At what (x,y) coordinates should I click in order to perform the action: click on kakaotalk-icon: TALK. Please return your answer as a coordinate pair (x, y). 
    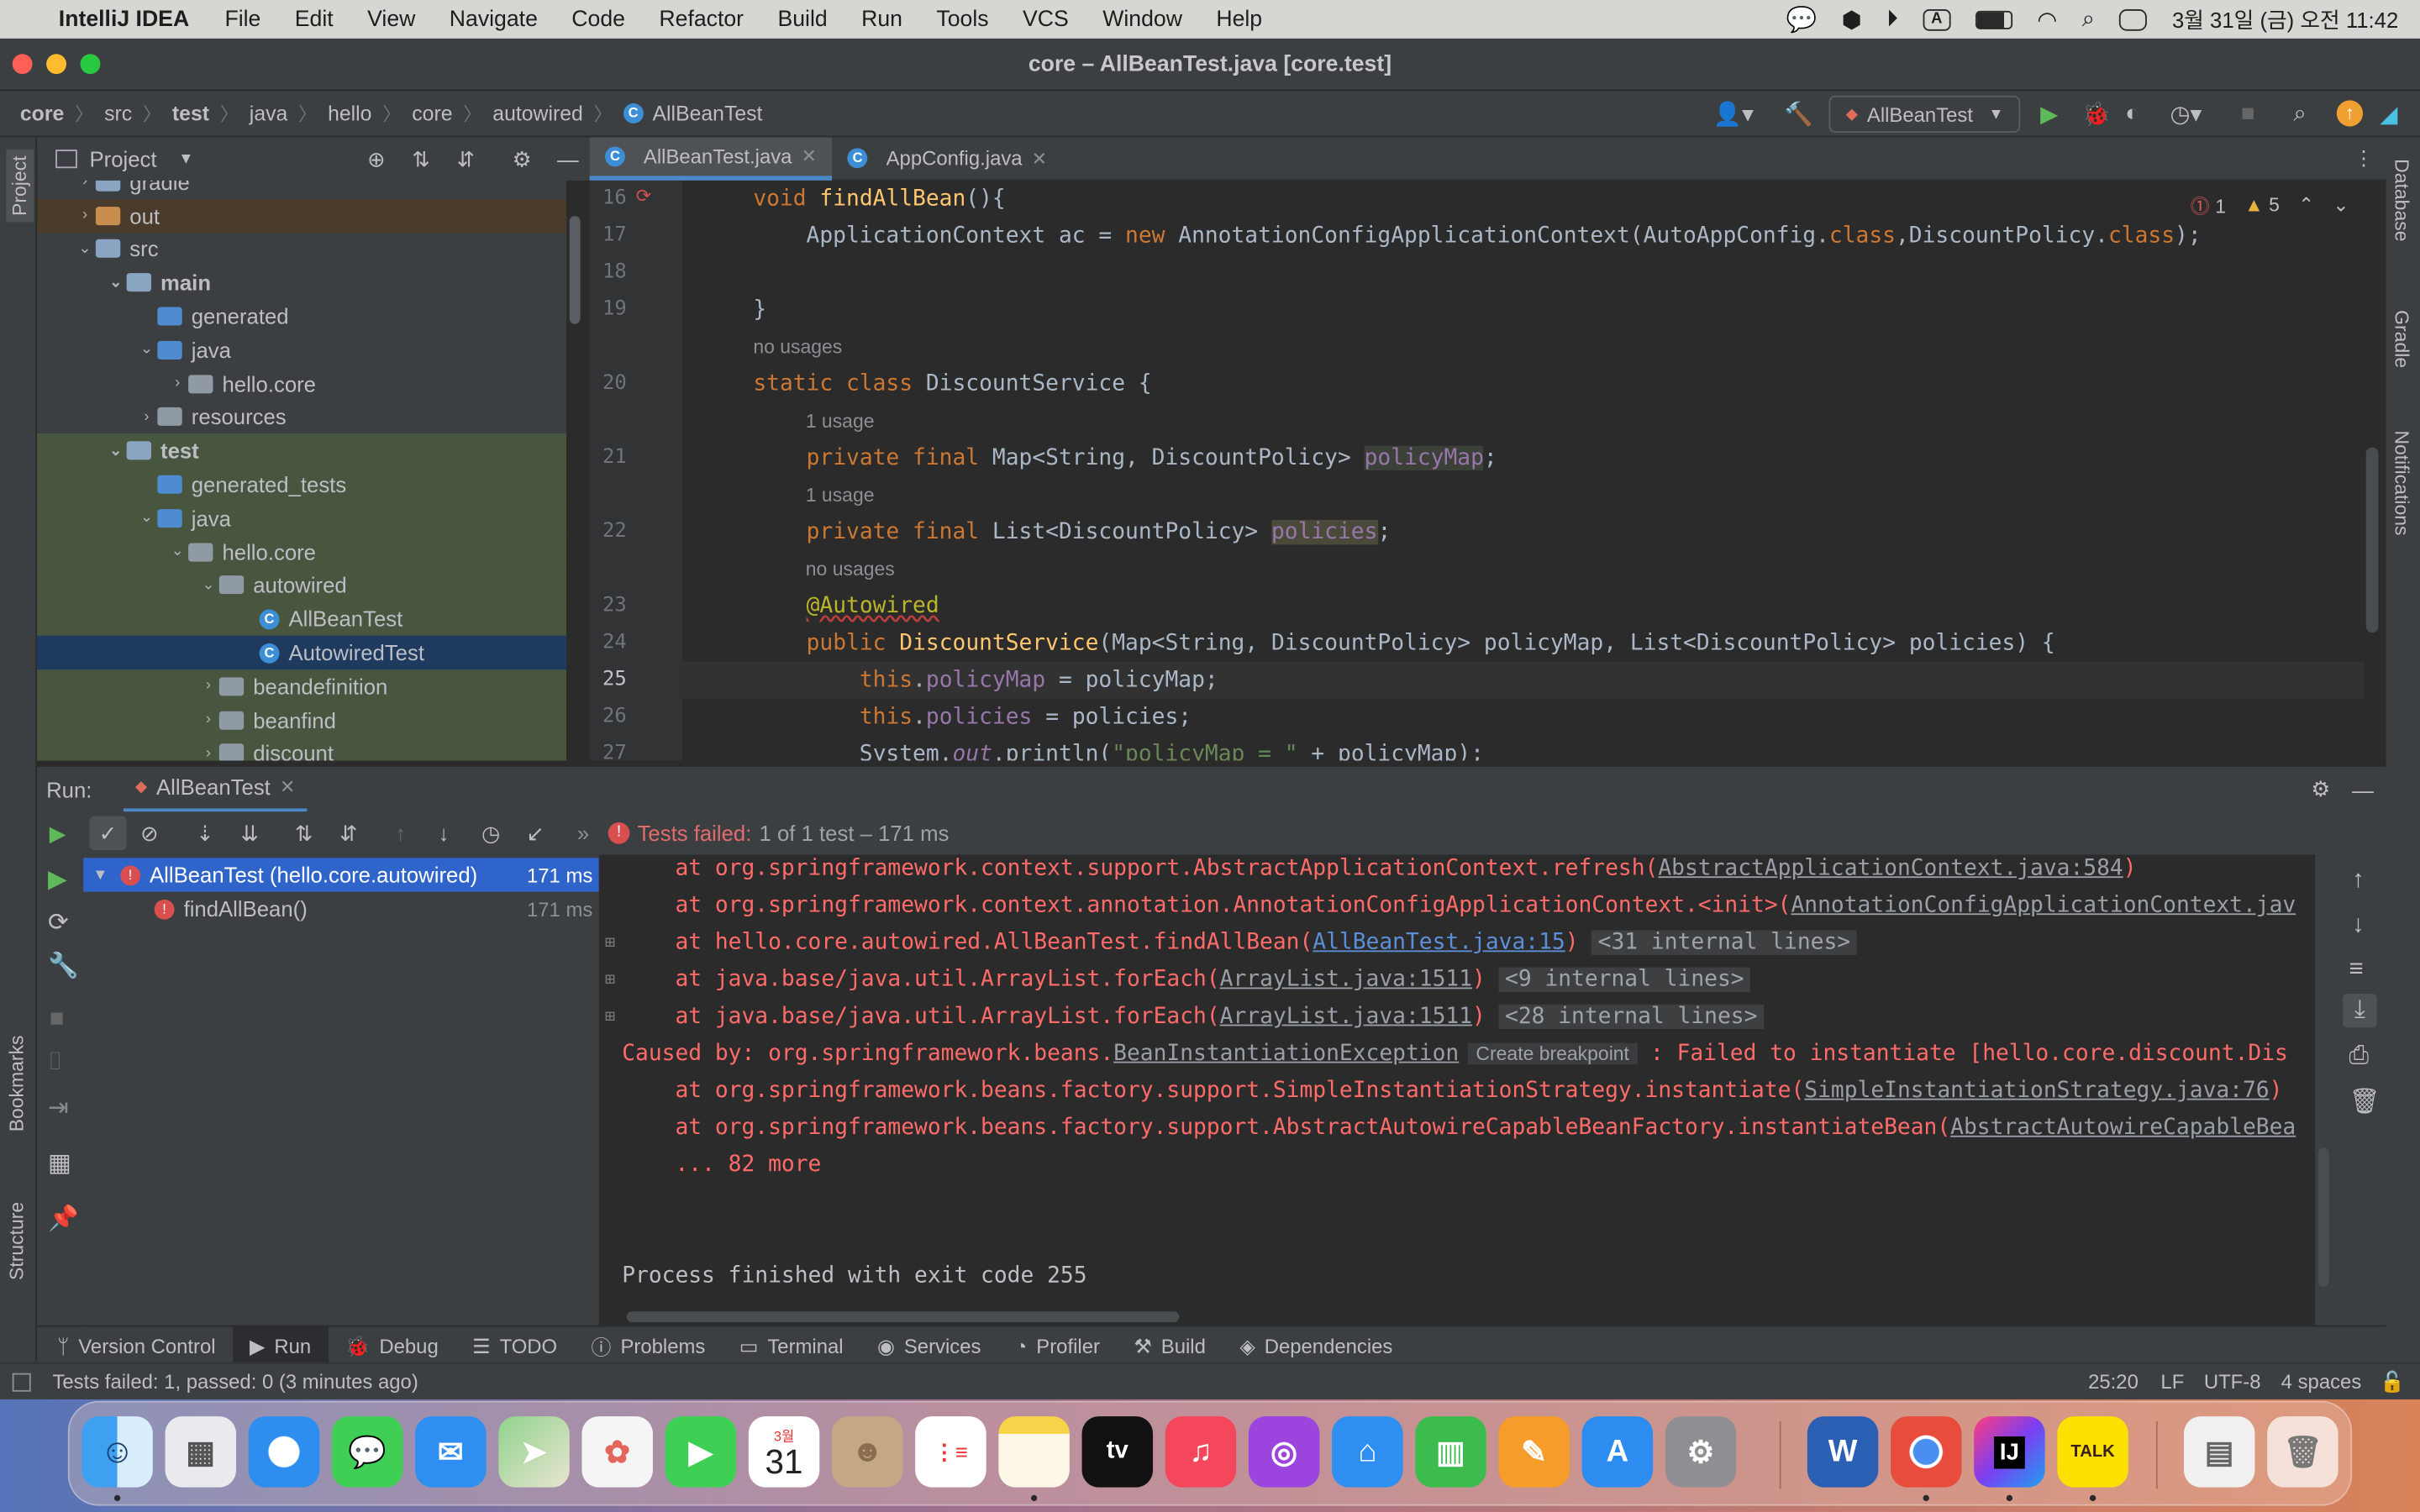
    Looking at the image, I should click on (2092, 1452).